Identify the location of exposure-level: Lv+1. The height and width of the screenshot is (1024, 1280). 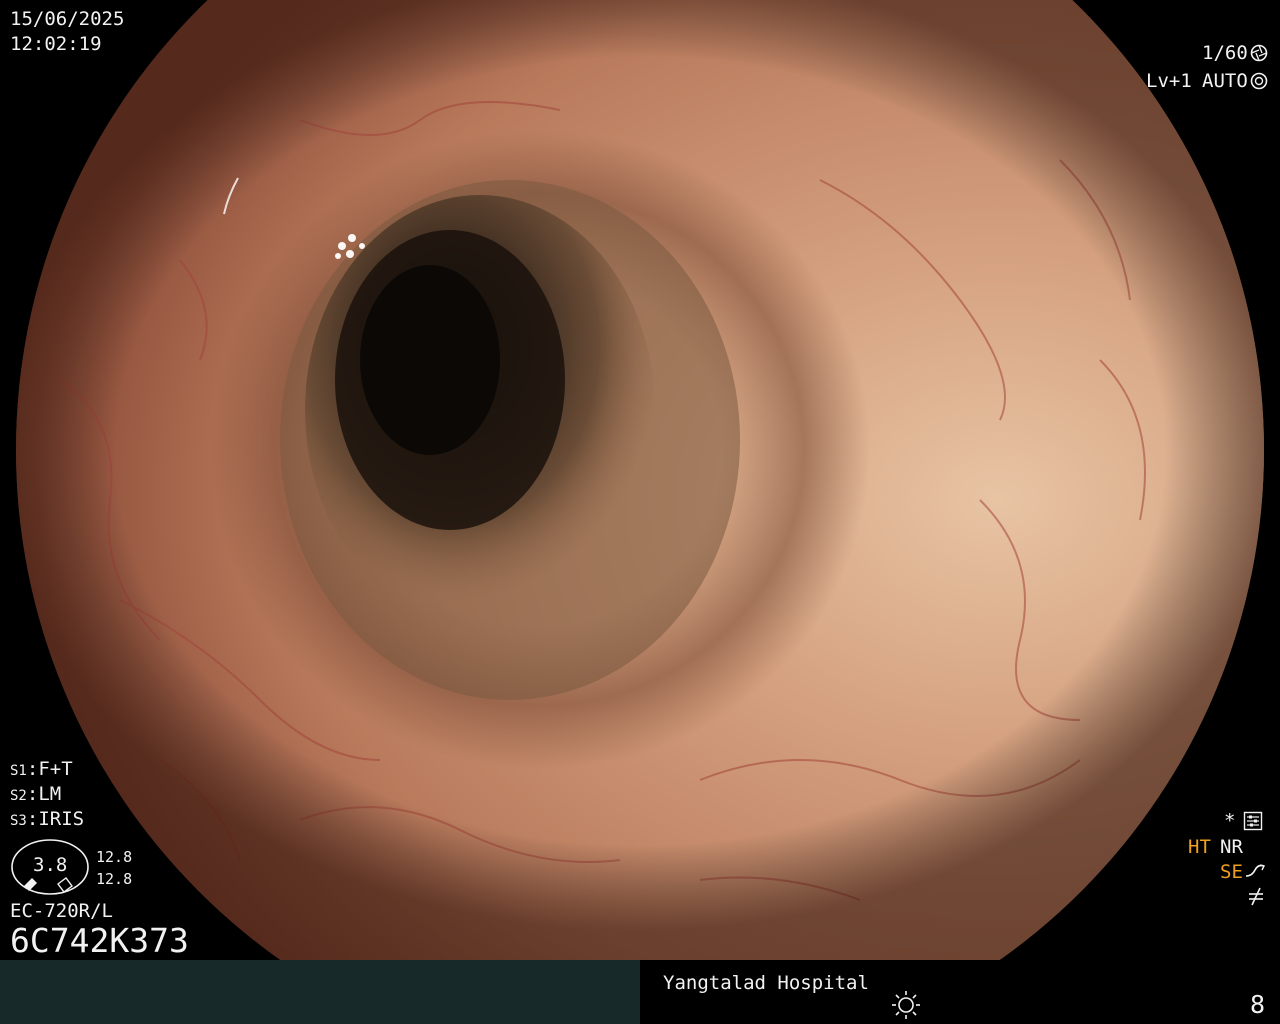
(1169, 81).